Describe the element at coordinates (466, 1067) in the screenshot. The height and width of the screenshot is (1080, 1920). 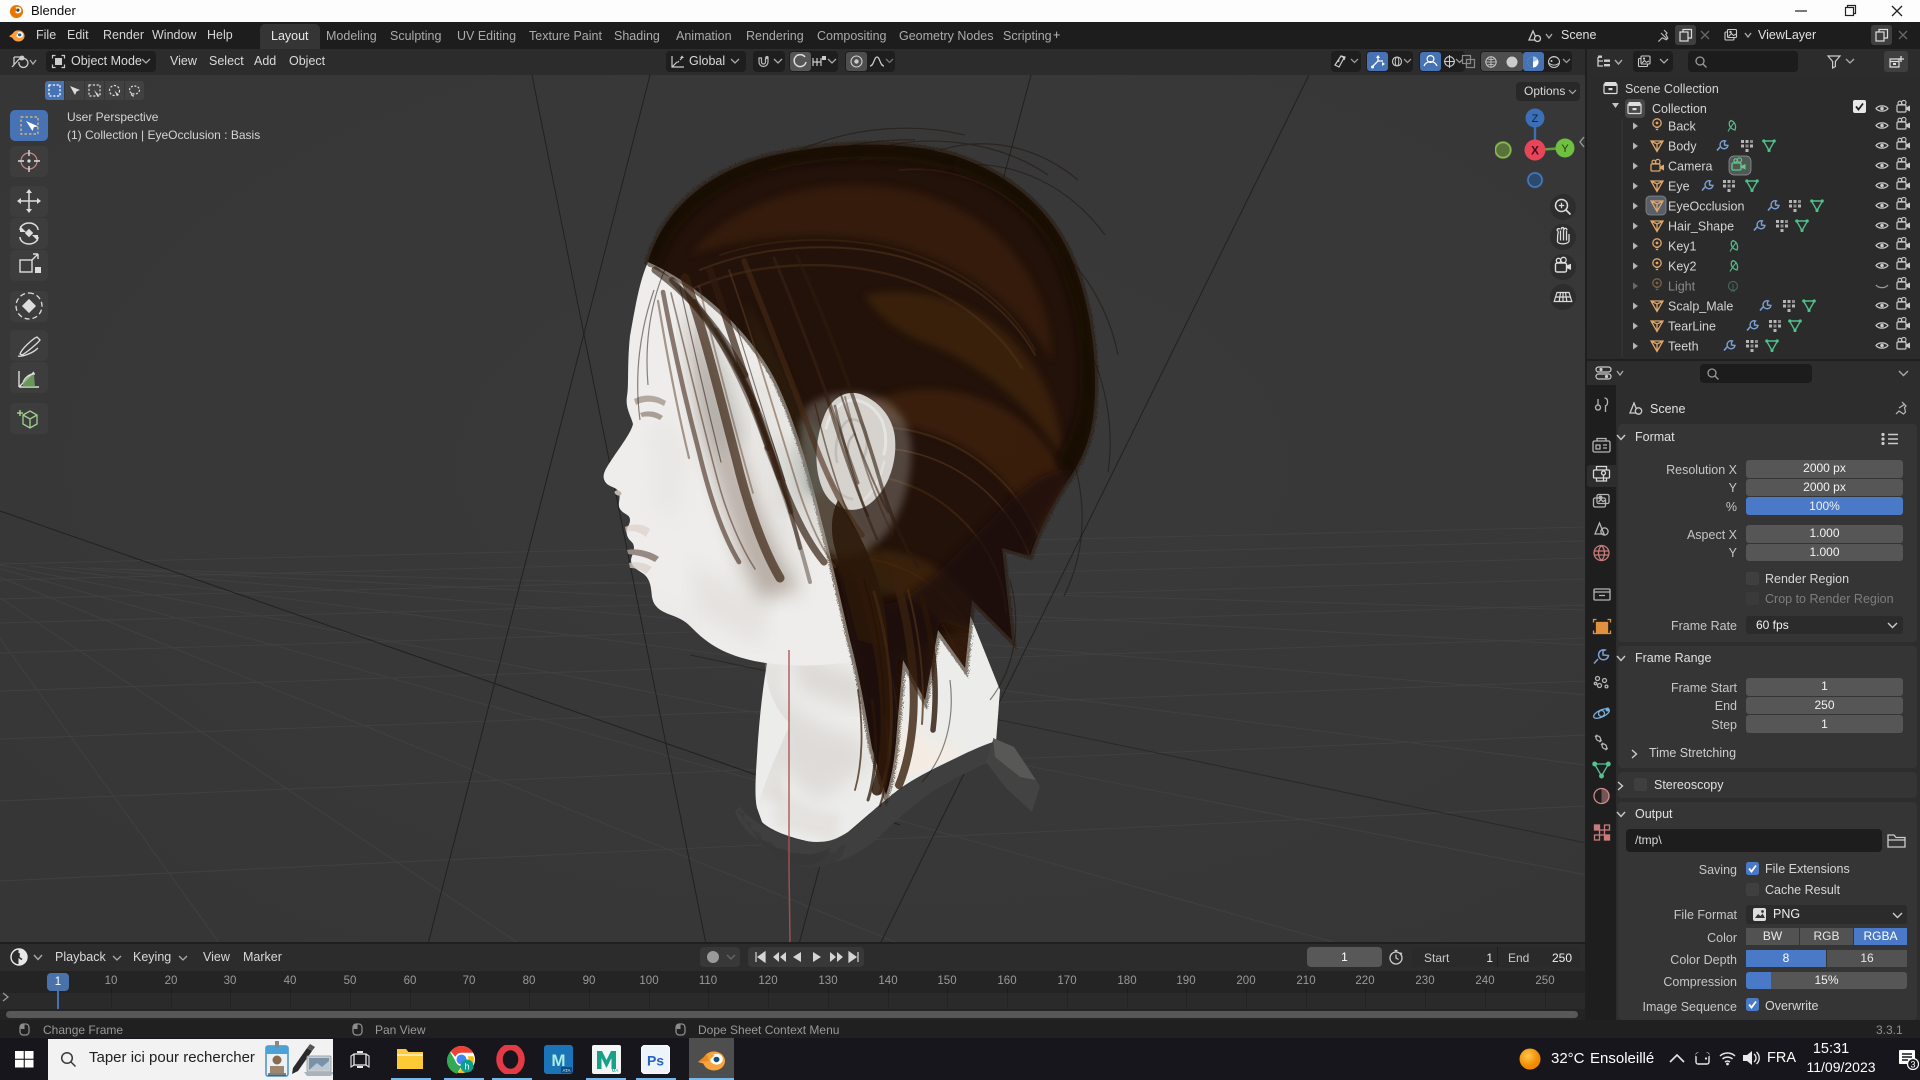
I see `svg-text: h` at that location.